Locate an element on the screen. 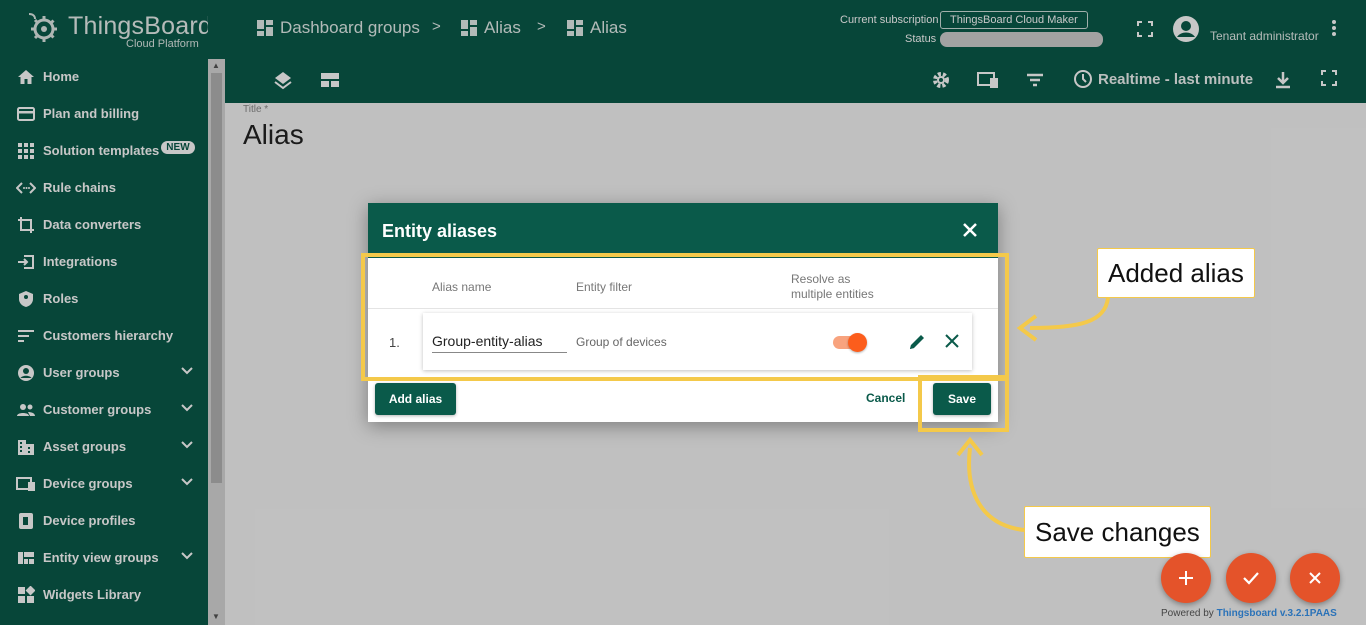 This screenshot has width=1366, height=625. close-icon is located at coordinates (1315, 578).